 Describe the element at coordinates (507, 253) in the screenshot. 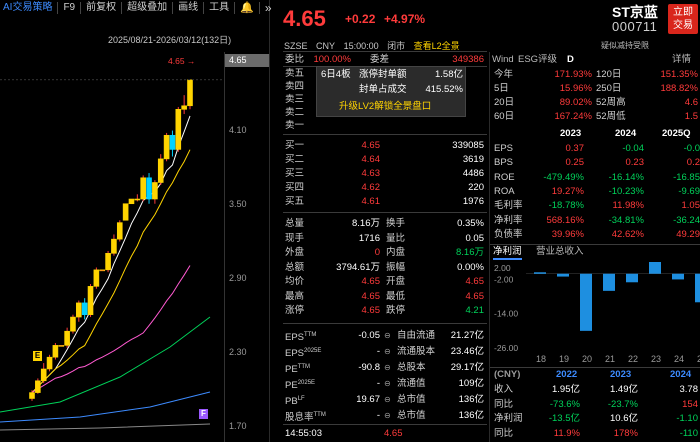

I see `tab-net-profit: 净利润` at that location.